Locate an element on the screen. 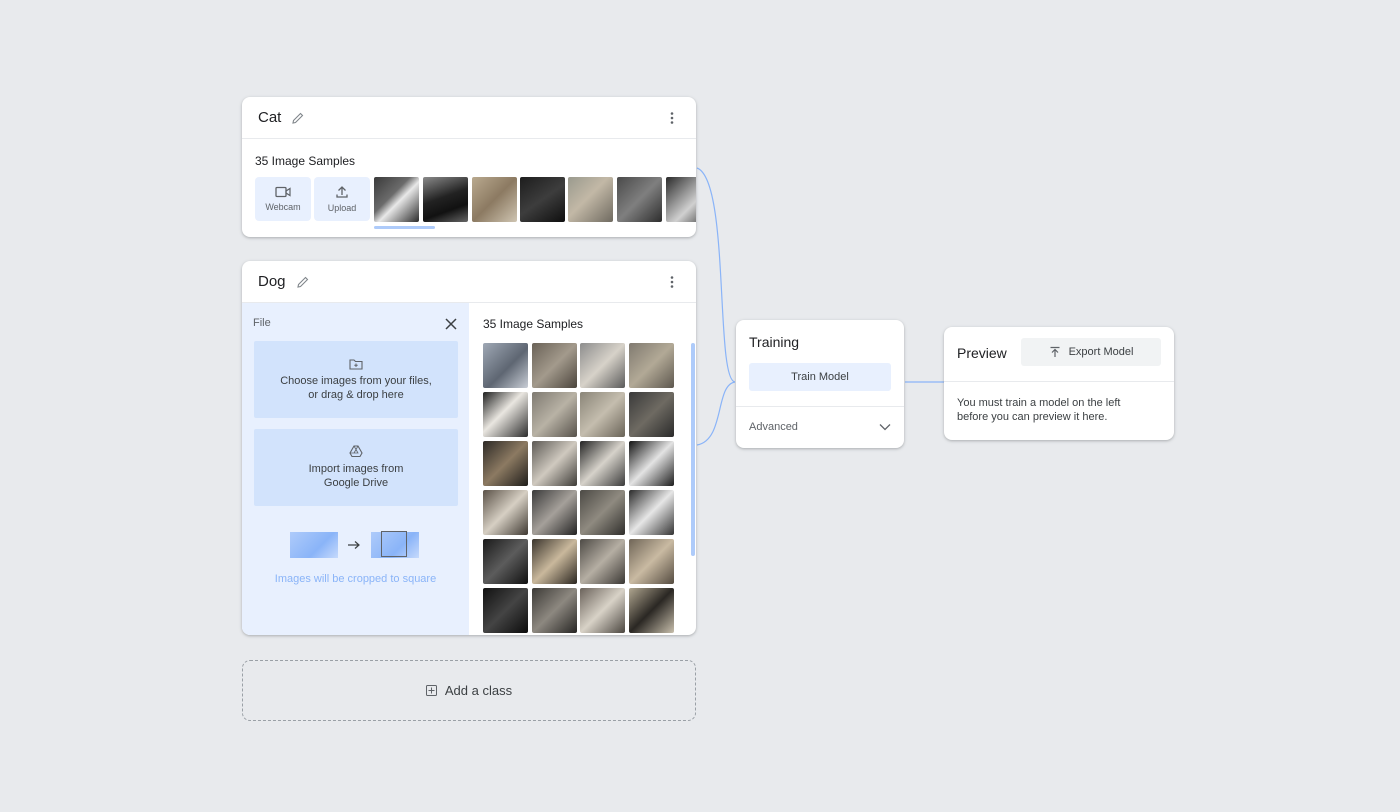 The width and height of the screenshot is (1400, 812). train-model-label: Train Model is located at coordinates (820, 377).